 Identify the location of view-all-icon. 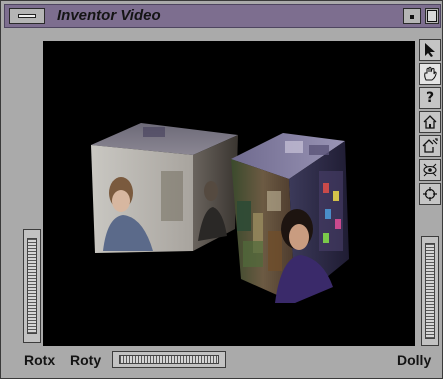
(430, 170).